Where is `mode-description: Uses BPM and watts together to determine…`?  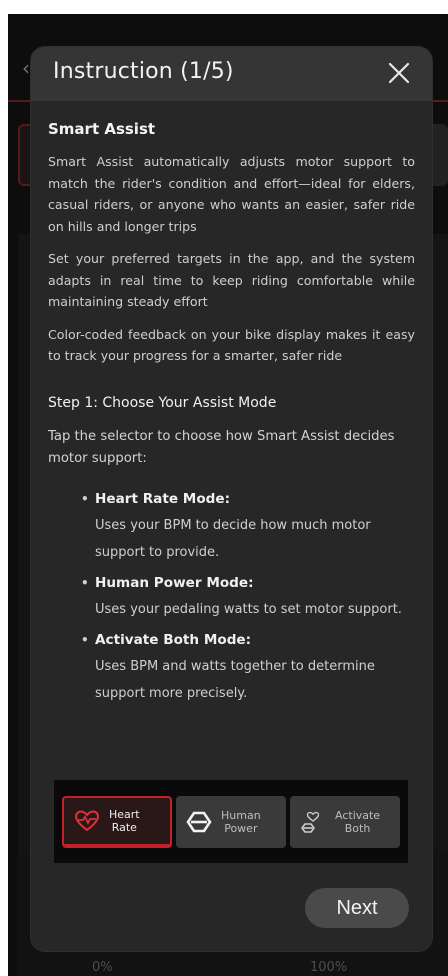 mode-description: Uses BPM and watts together to determine… is located at coordinates (235, 679).